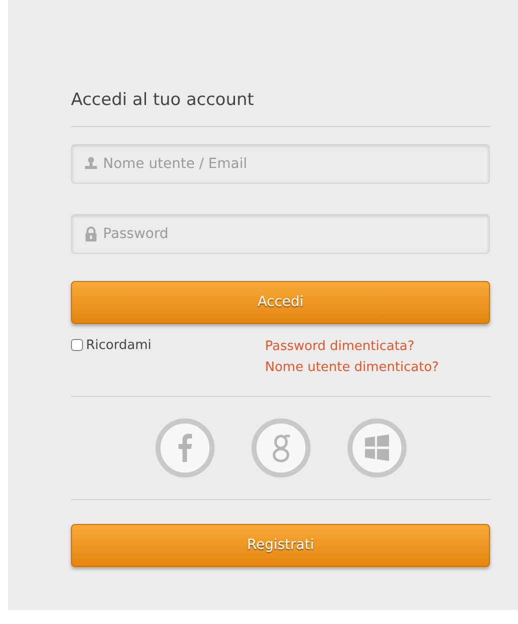  I want to click on forgot-link: Nome utente dimenticato?, so click(352, 367).